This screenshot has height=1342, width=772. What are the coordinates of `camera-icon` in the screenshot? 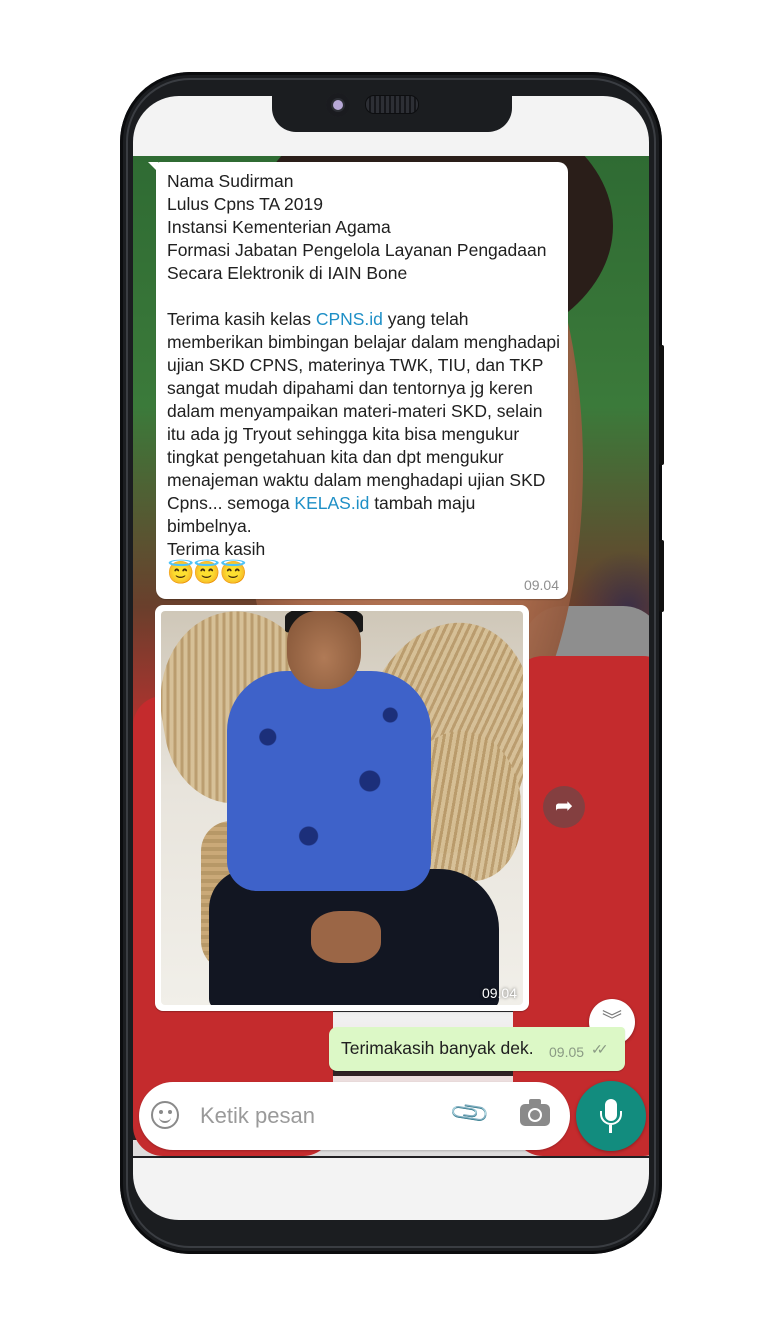 It's located at (535, 1112).